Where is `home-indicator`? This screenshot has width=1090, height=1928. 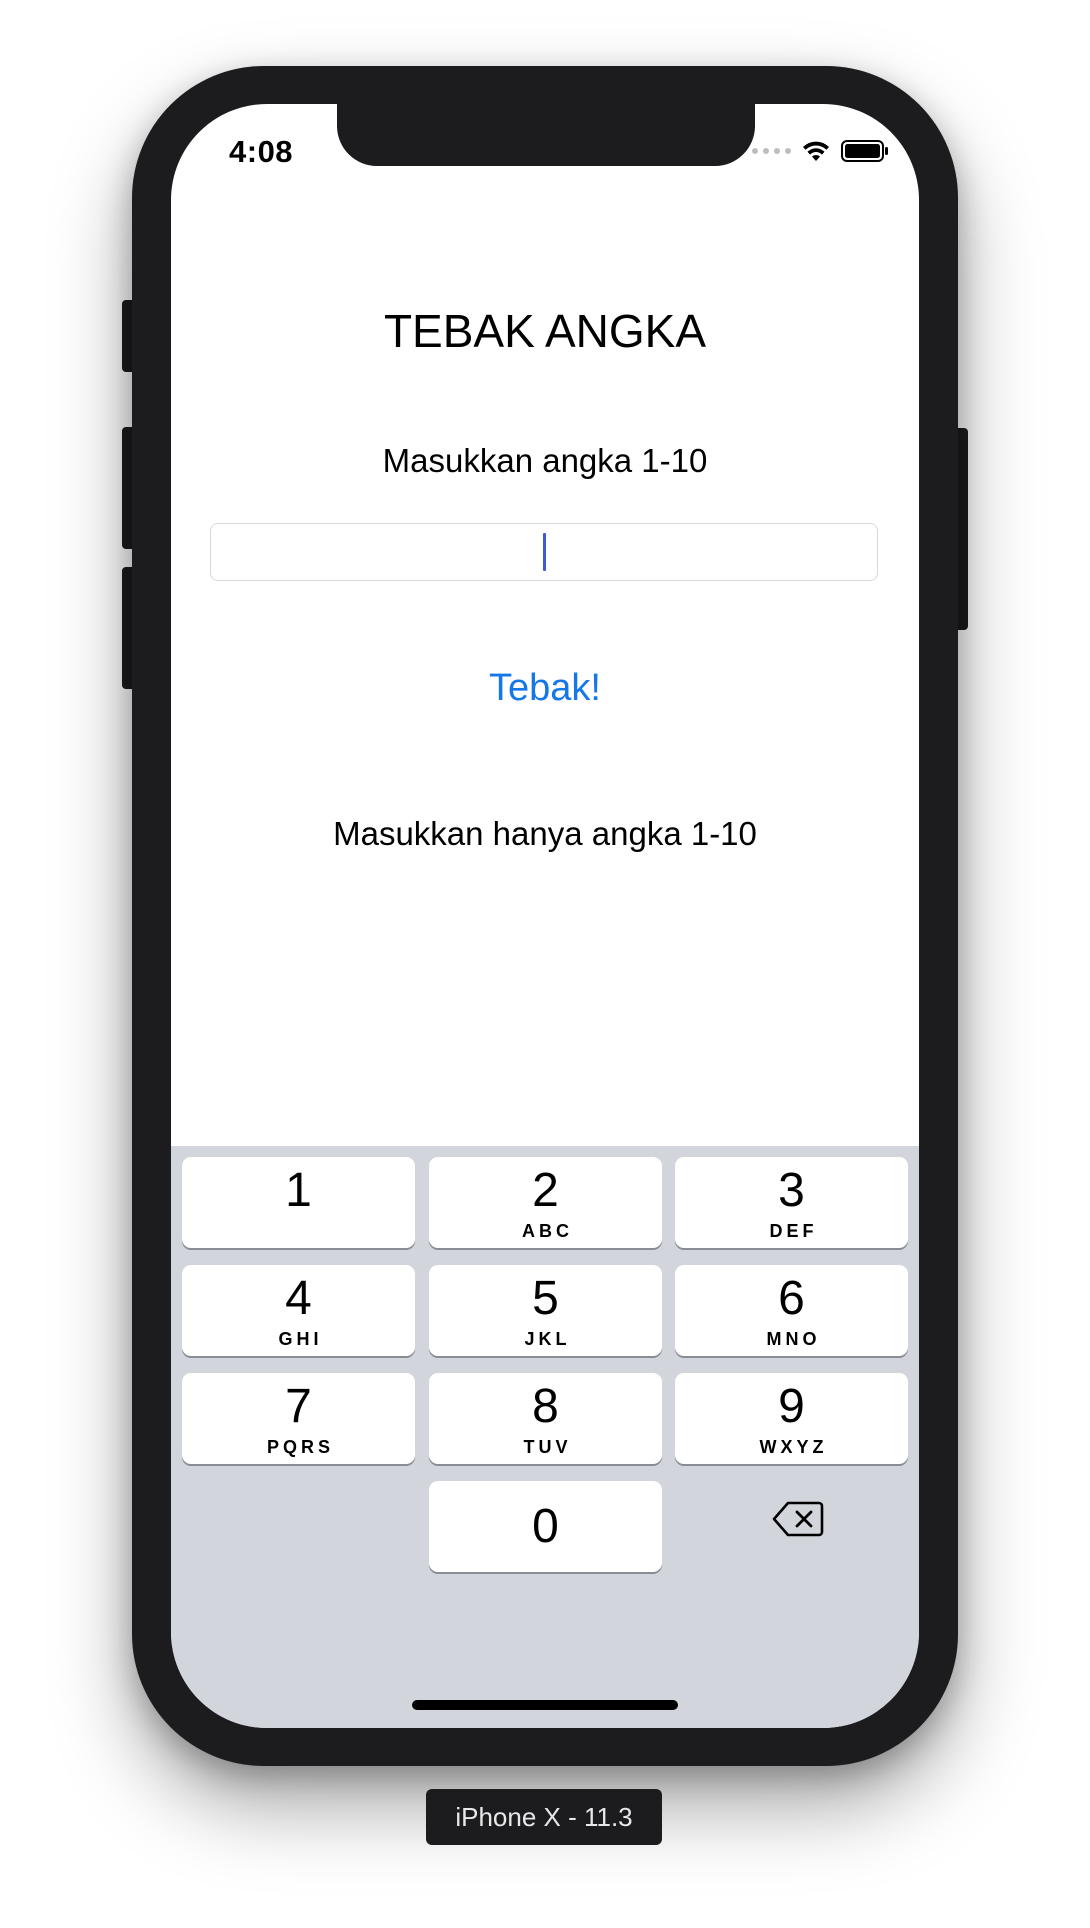 home-indicator is located at coordinates (545, 1705).